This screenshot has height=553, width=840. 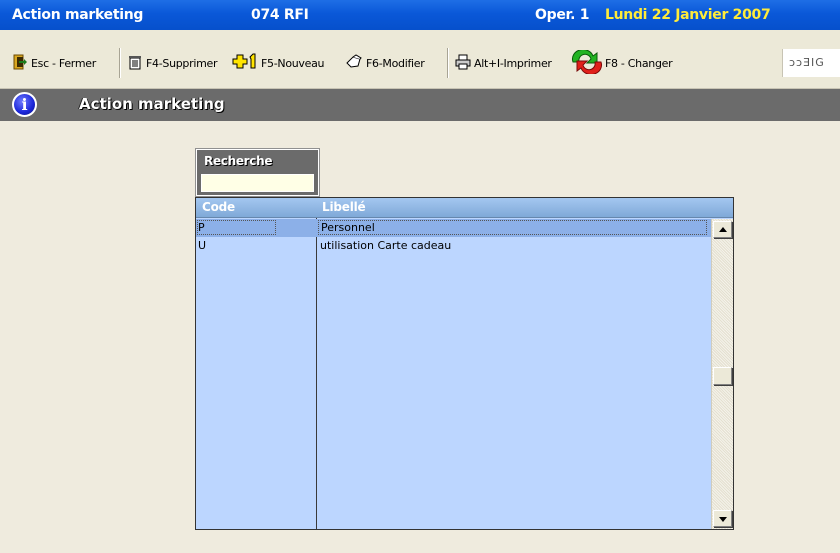 I want to click on scroll-up-button, so click(x=722, y=229).